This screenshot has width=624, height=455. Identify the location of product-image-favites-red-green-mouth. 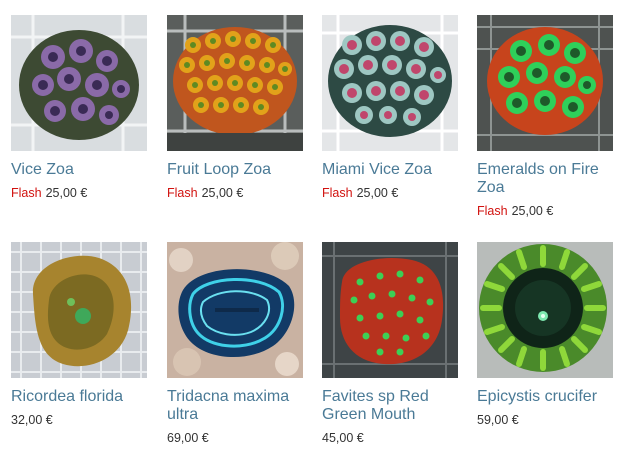
(390, 310).